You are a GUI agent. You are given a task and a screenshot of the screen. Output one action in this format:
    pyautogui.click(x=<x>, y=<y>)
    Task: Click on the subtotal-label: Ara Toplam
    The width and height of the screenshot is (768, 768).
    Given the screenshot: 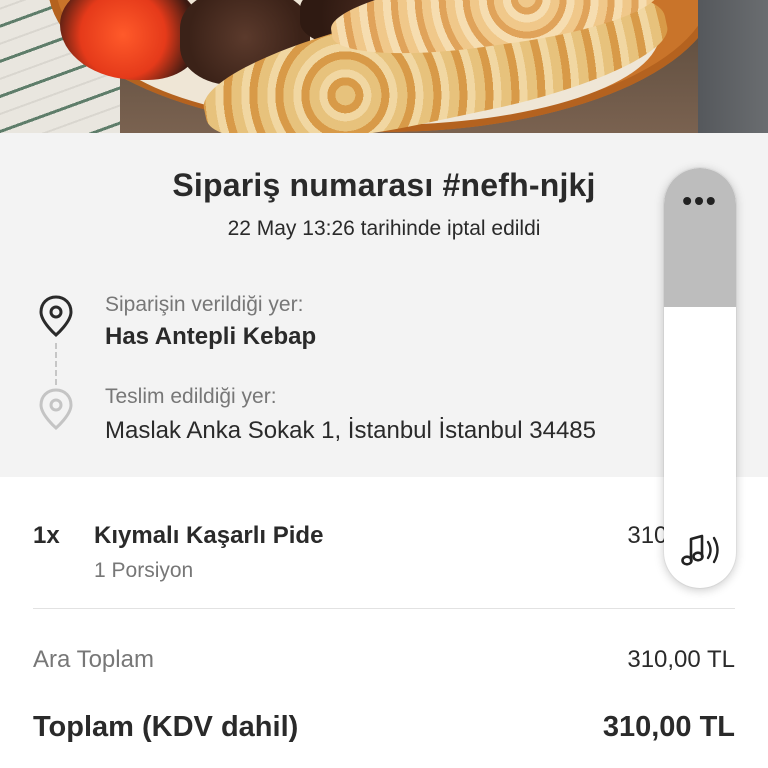 What is the action you would take?
    pyautogui.click(x=93, y=659)
    